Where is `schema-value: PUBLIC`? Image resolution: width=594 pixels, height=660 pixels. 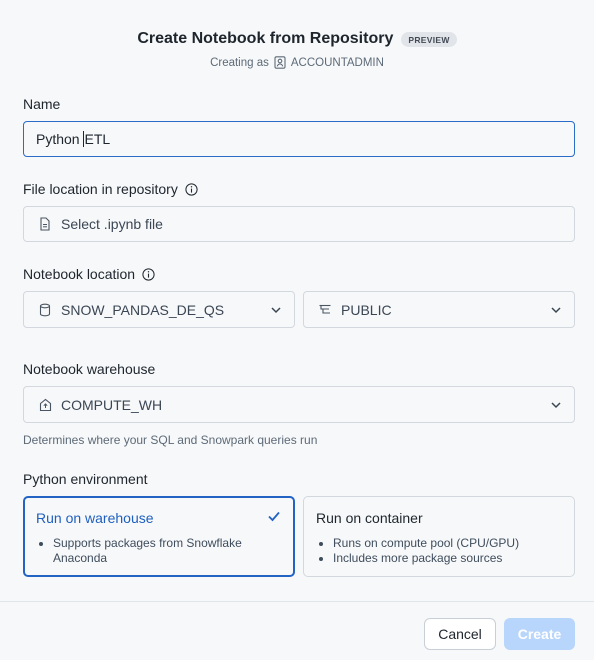 schema-value: PUBLIC is located at coordinates (366, 309).